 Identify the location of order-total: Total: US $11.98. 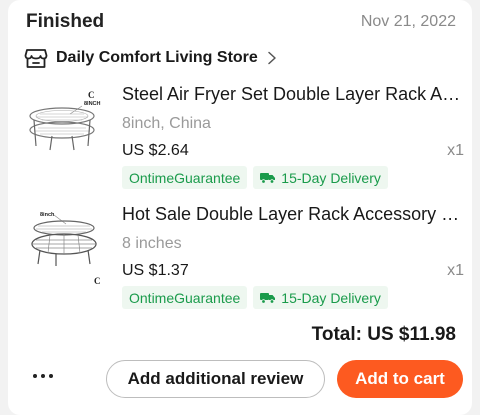
(383, 334).